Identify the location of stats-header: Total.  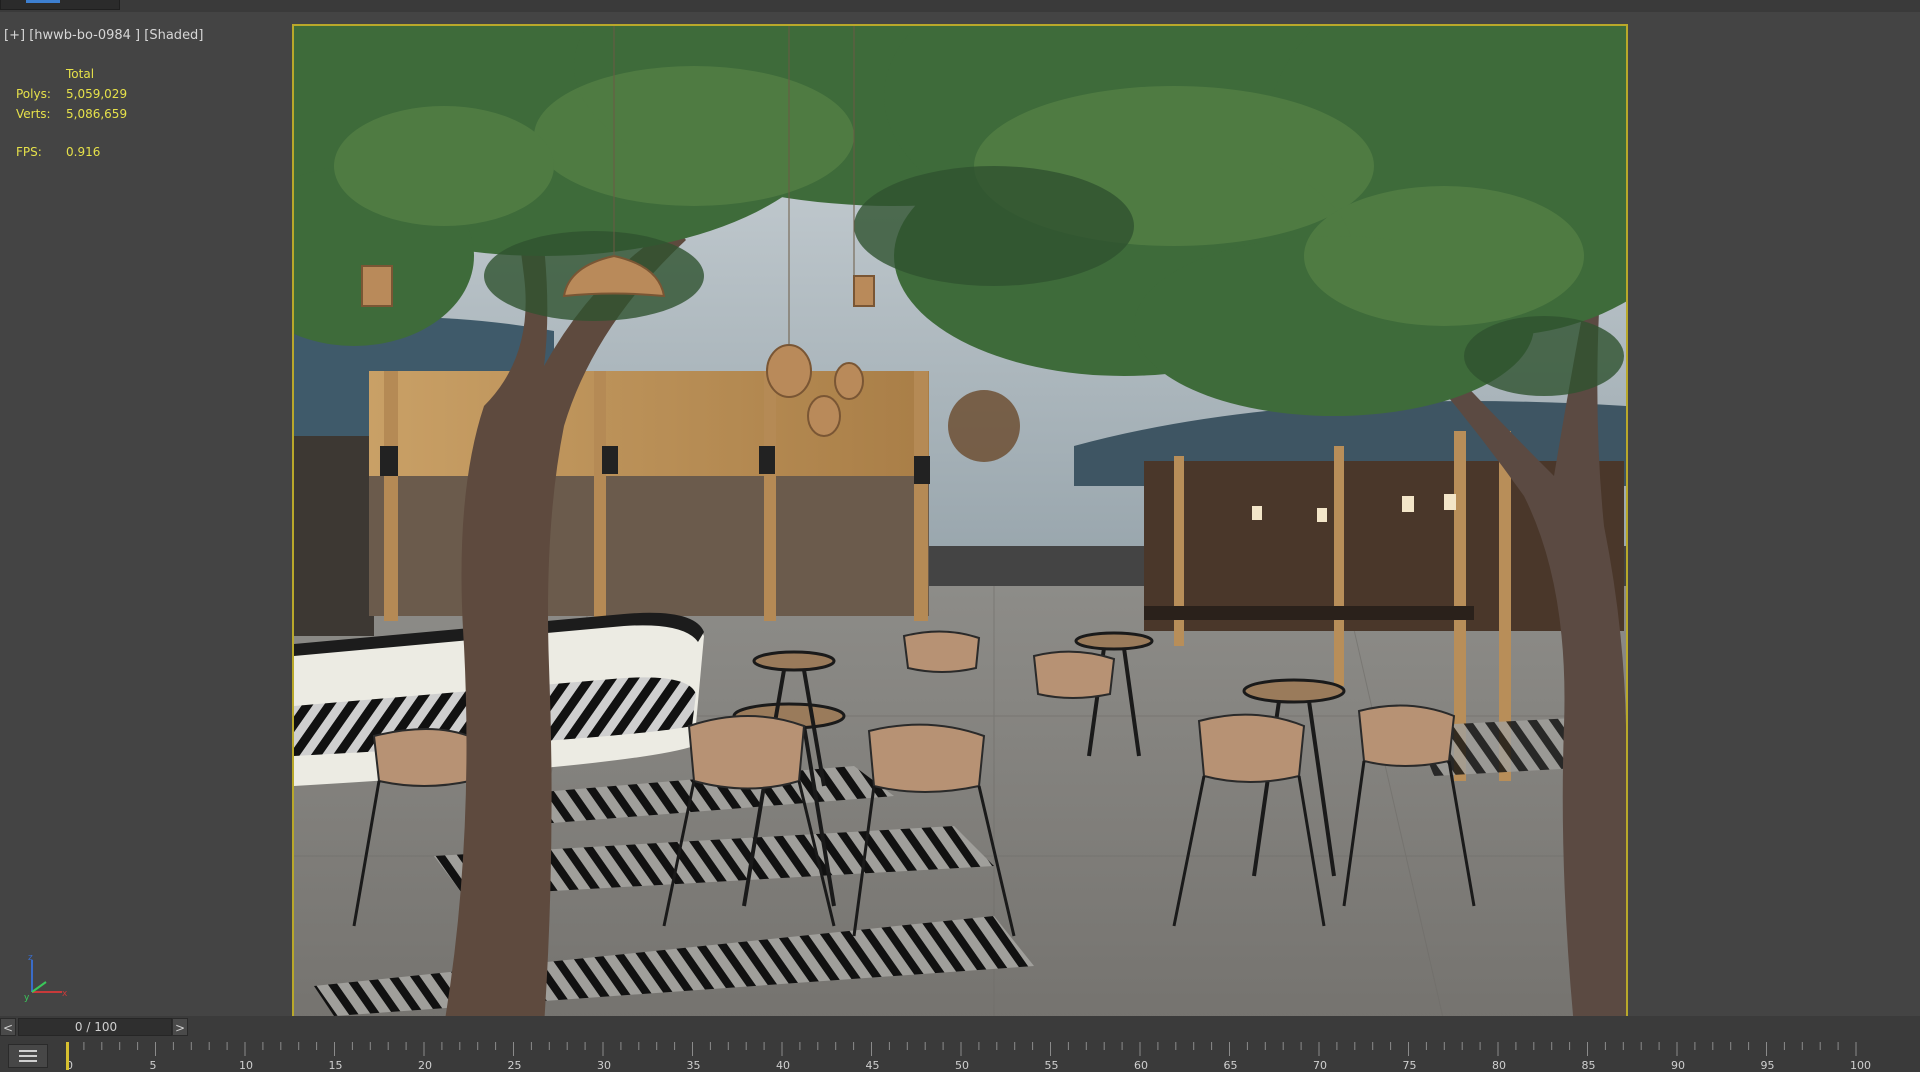
(80, 74).